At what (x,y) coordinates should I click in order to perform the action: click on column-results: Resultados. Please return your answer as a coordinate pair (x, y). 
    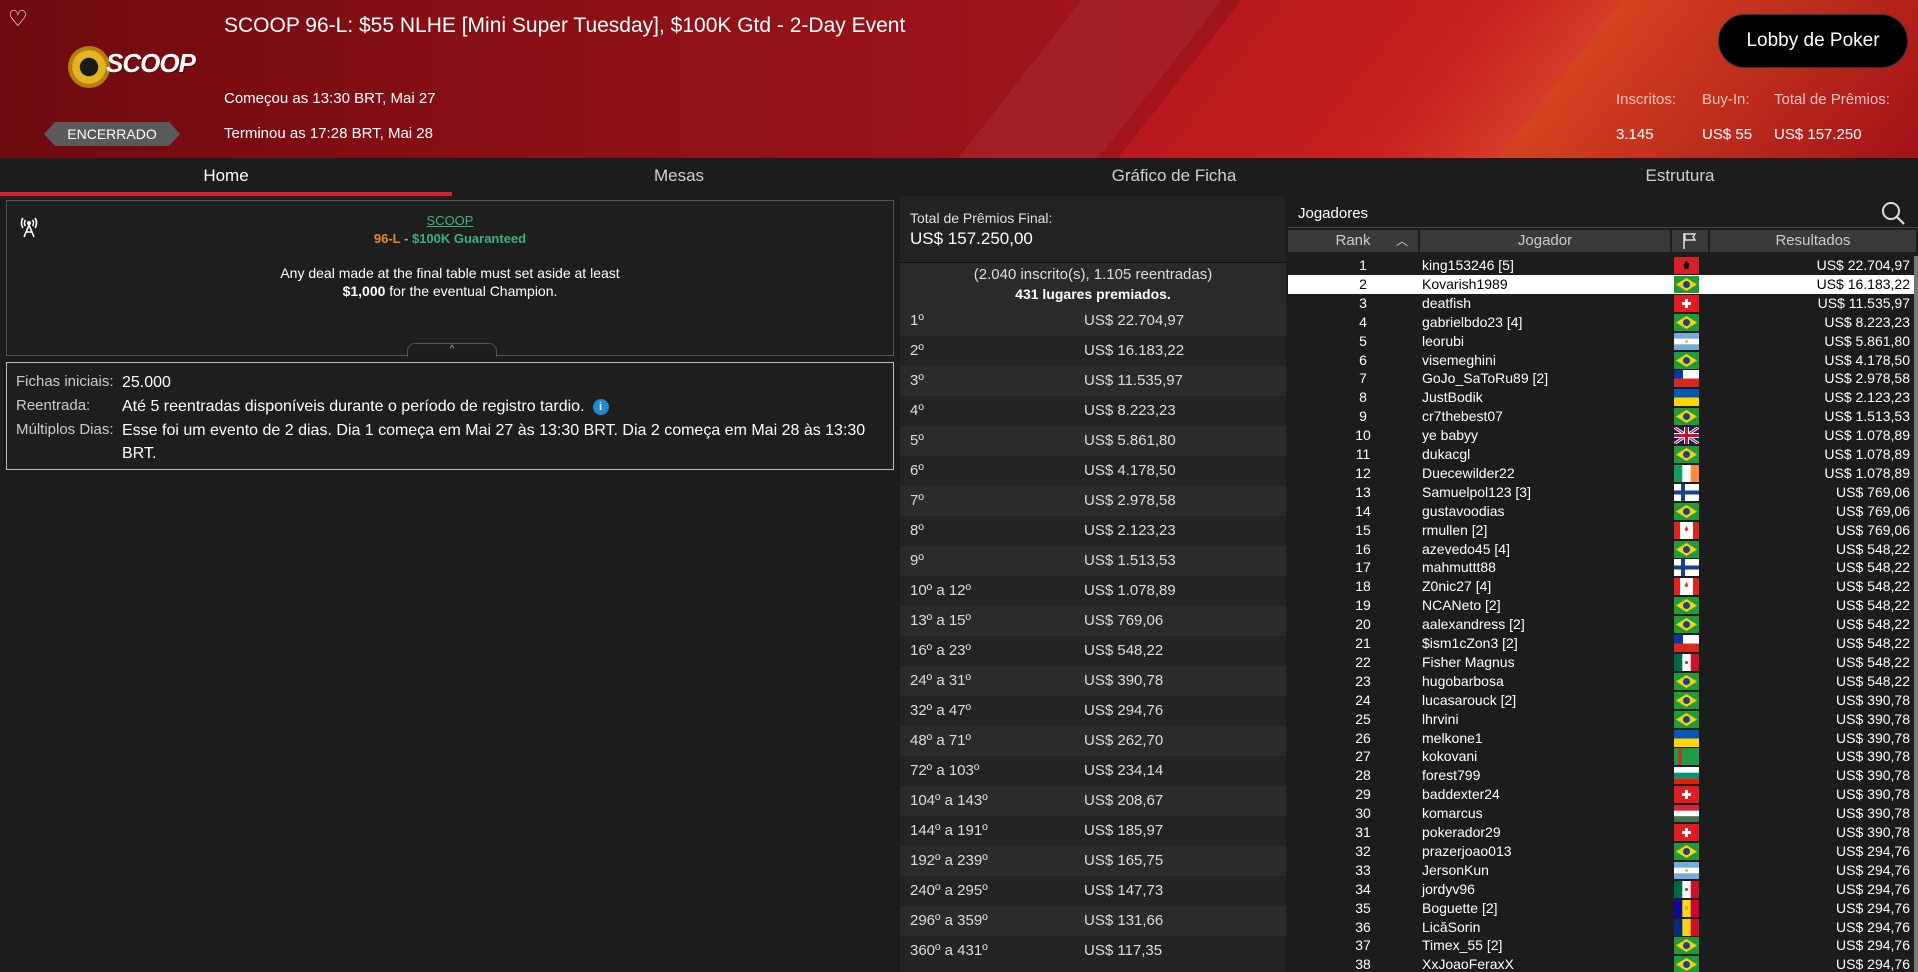
    Looking at the image, I should click on (1813, 241).